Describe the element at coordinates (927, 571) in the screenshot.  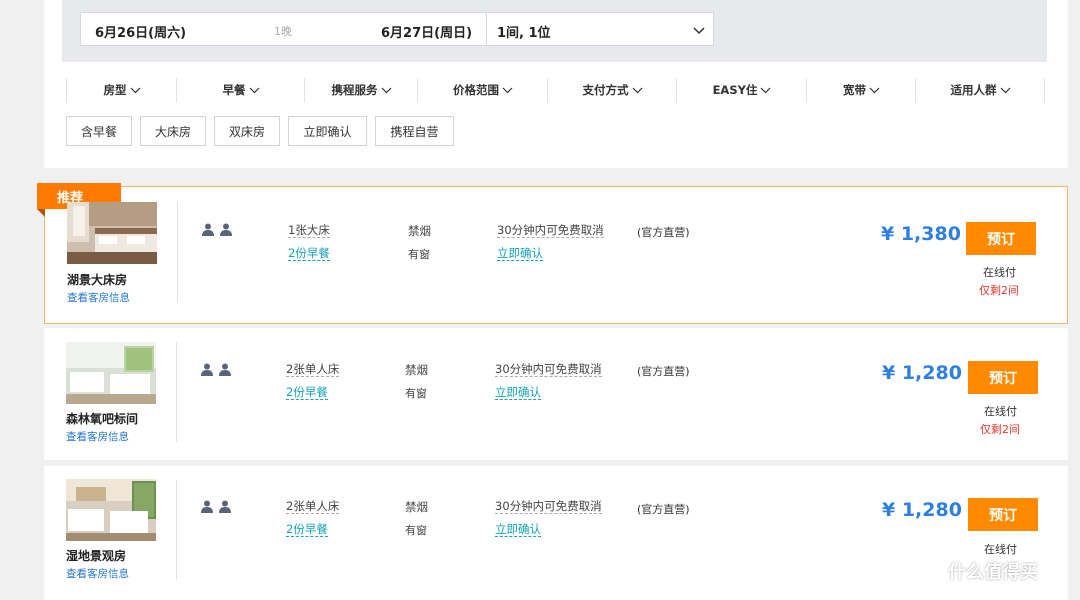
I see `watermark-logo-icon` at that location.